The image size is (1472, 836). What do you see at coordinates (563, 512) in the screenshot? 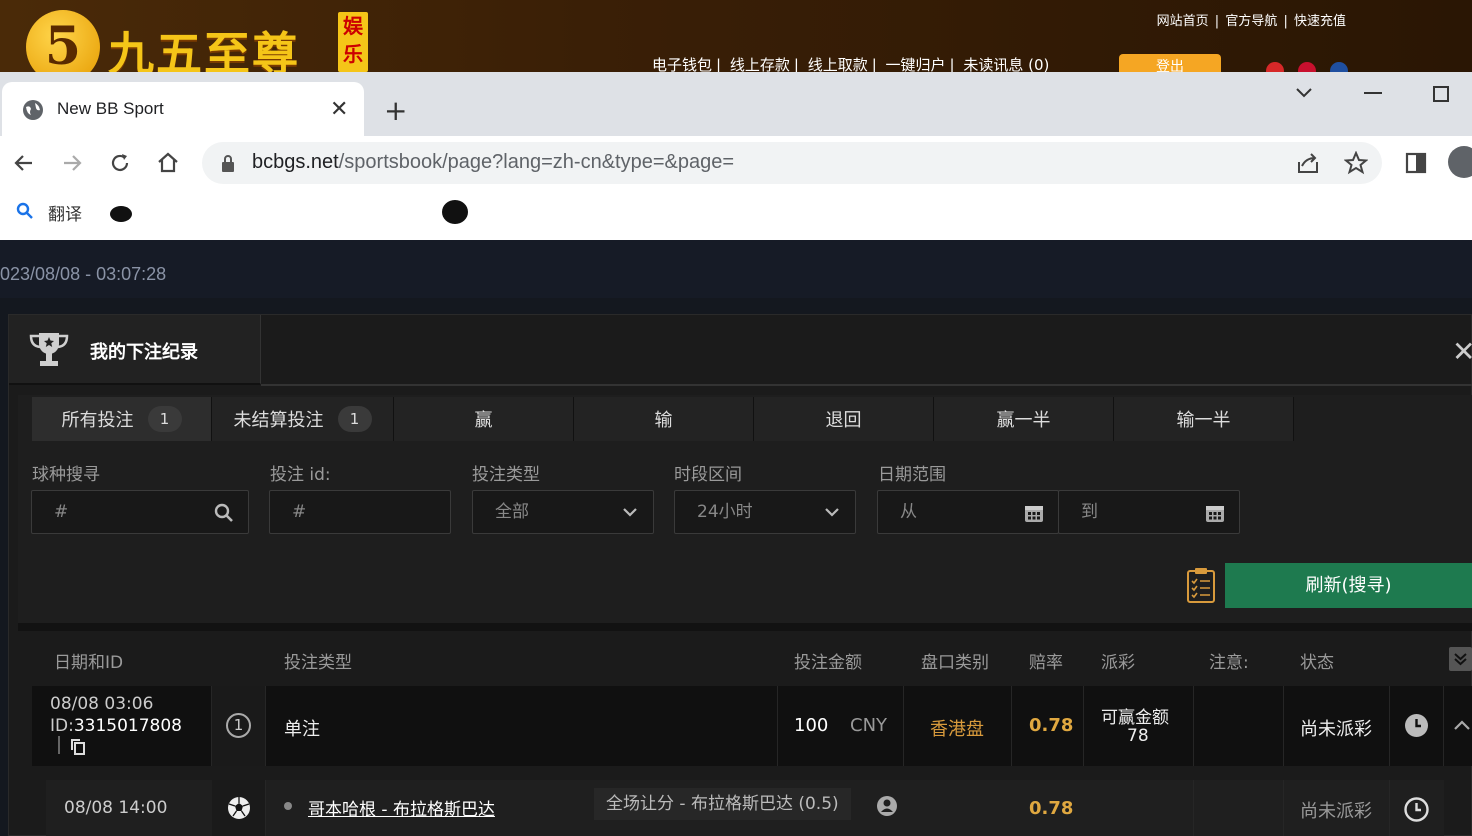
I see `bet-type-select: 全部` at bounding box center [563, 512].